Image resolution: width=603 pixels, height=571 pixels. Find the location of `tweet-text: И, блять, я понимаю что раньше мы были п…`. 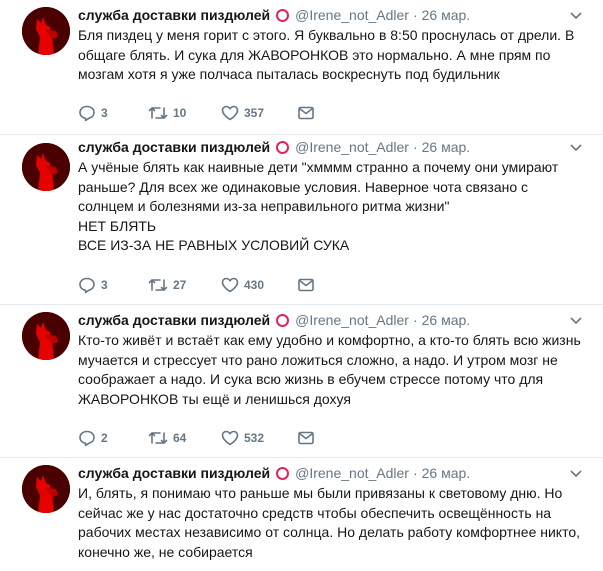

tweet-text: И, блять, я понимаю что раньше мы были п… is located at coordinates (329, 522).